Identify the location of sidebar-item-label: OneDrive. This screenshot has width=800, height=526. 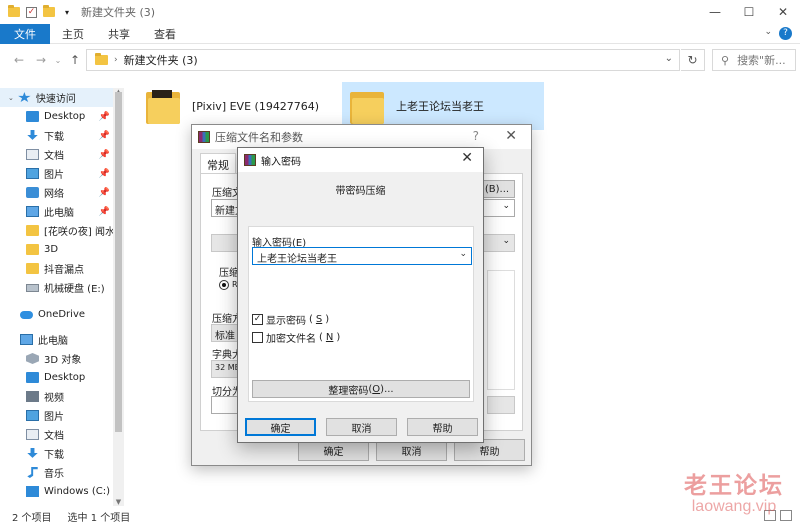
(62, 314).